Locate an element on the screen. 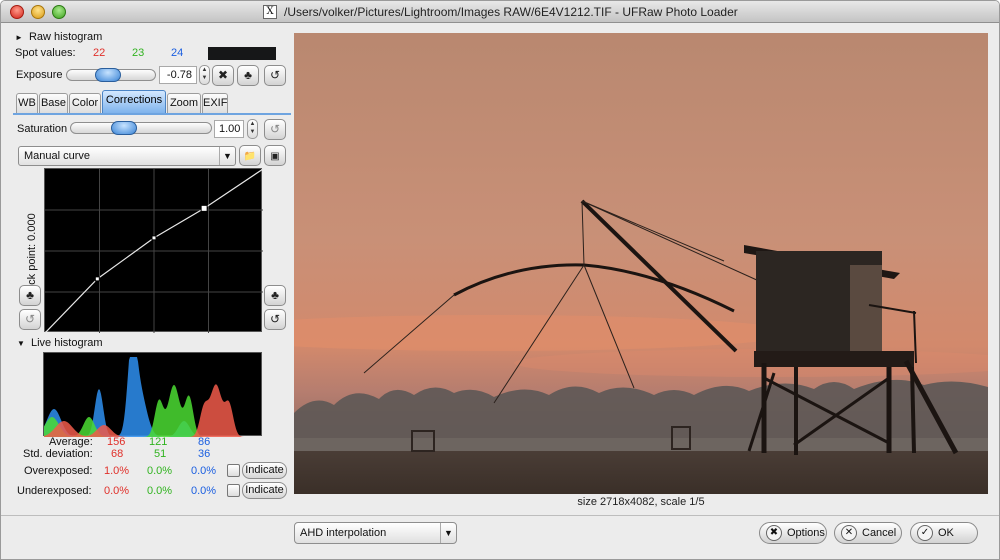  exposure-value-field: -0.78 is located at coordinates (178, 75).